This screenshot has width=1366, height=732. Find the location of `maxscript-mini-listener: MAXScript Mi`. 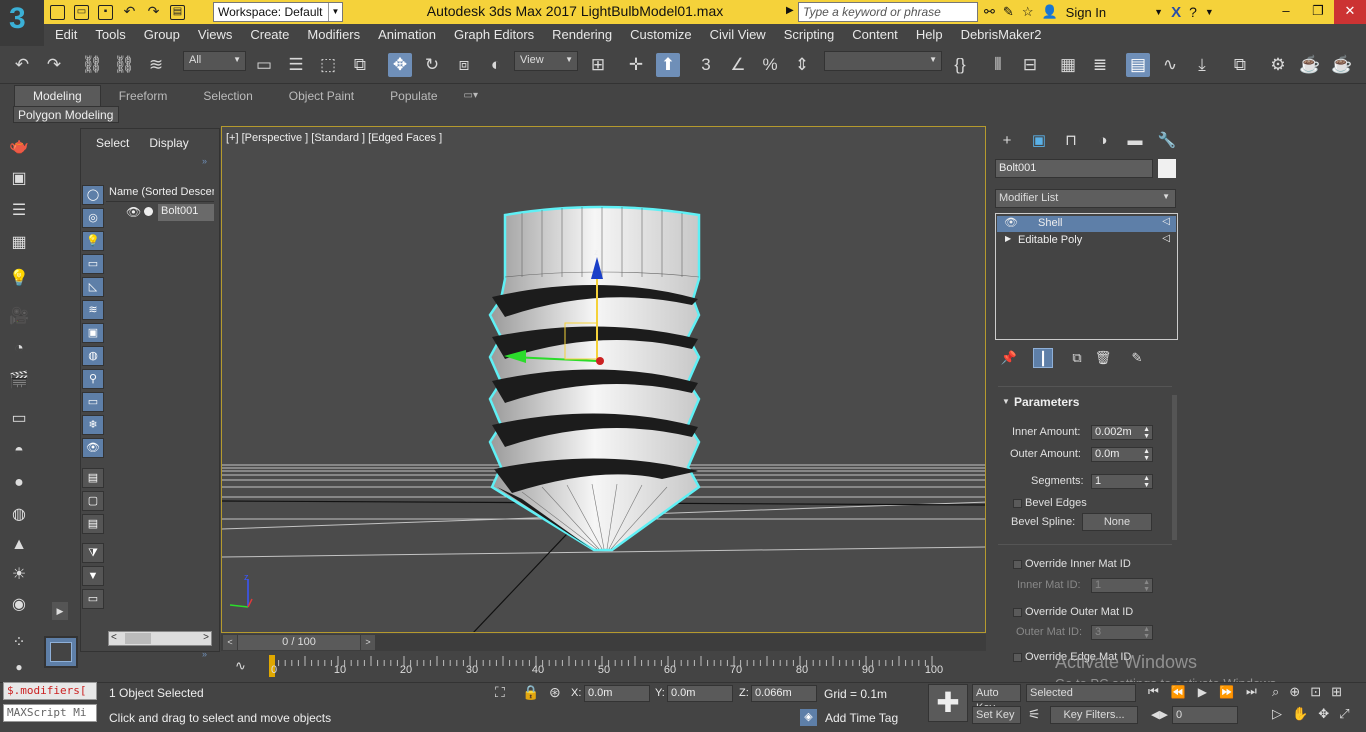

maxscript-mini-listener: MAXScript Mi is located at coordinates (50, 713).